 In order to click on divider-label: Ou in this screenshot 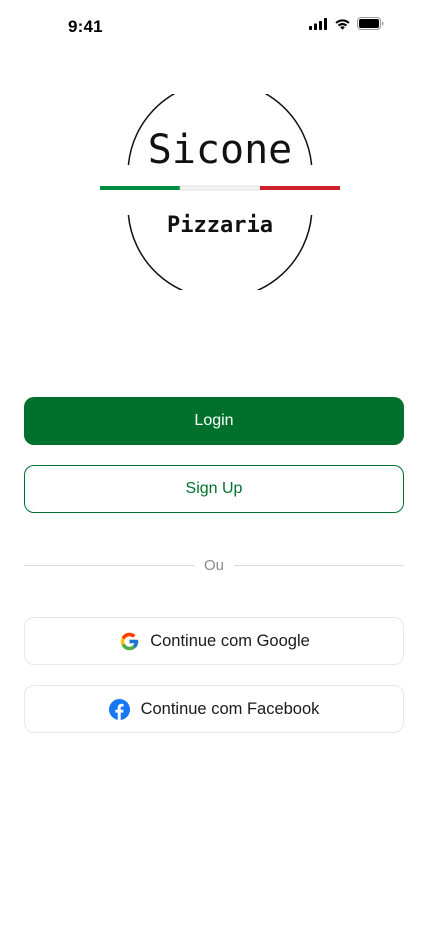, I will do `click(214, 565)`.